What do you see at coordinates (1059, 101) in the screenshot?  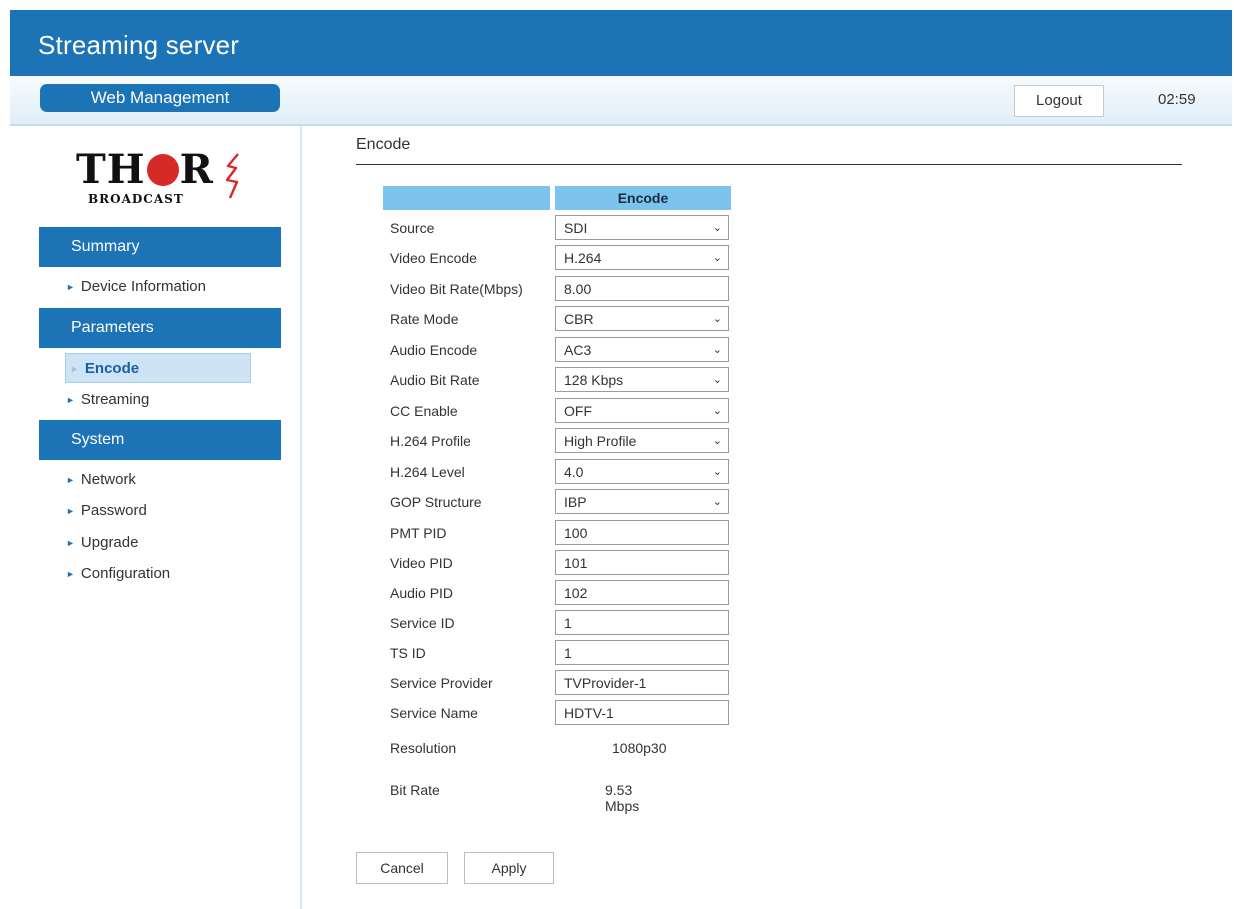 I see `logout-button: Logout` at bounding box center [1059, 101].